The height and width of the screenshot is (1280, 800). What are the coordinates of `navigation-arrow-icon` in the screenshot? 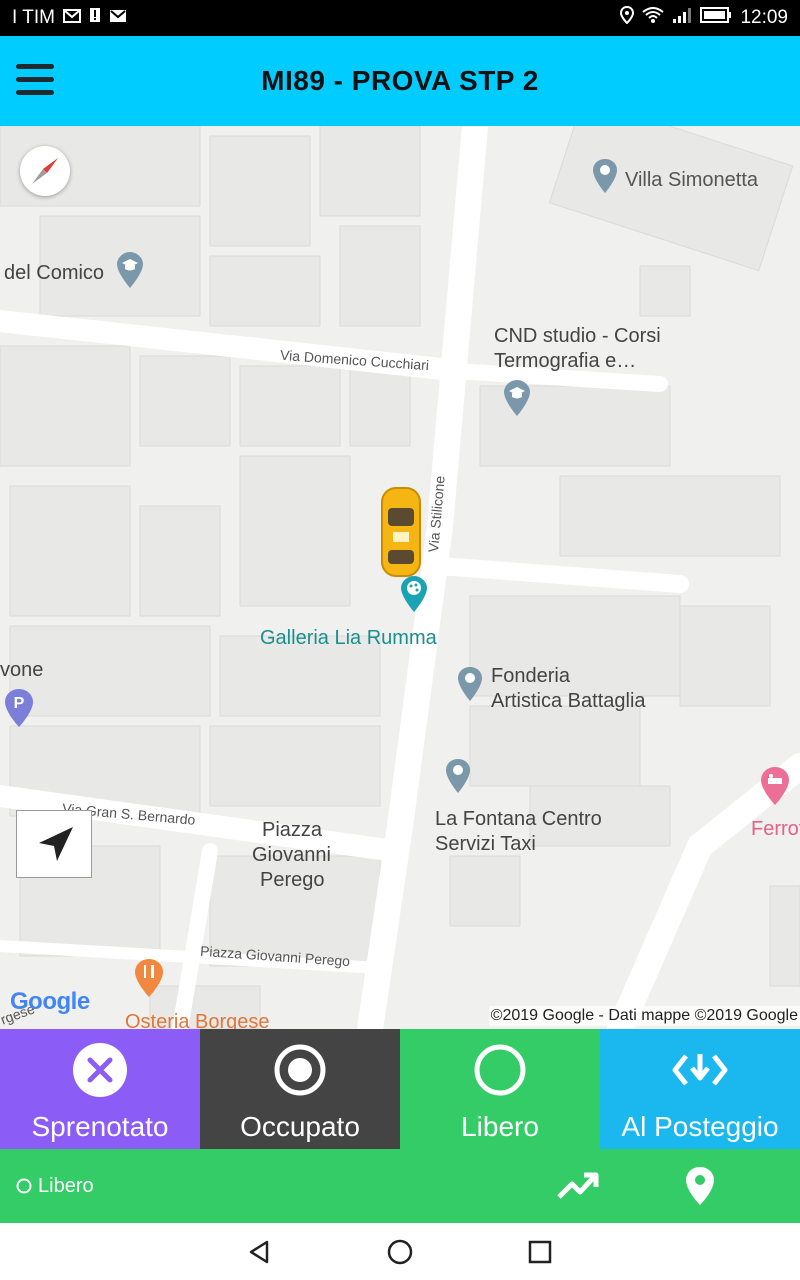 It's located at (56, 844).